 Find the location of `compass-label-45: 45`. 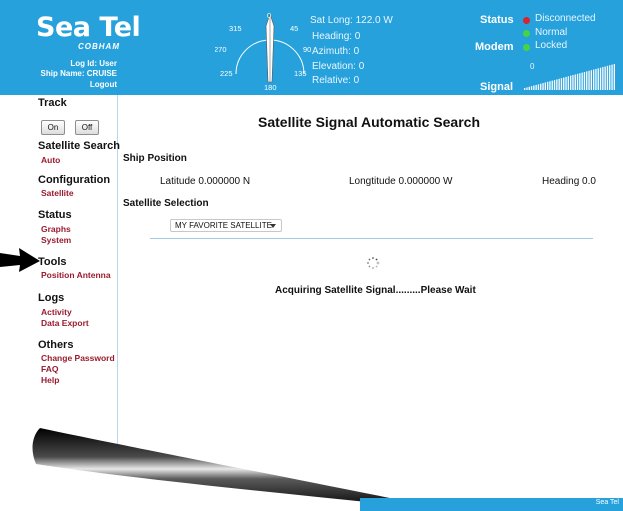

compass-label-45: 45 is located at coordinates (294, 28).